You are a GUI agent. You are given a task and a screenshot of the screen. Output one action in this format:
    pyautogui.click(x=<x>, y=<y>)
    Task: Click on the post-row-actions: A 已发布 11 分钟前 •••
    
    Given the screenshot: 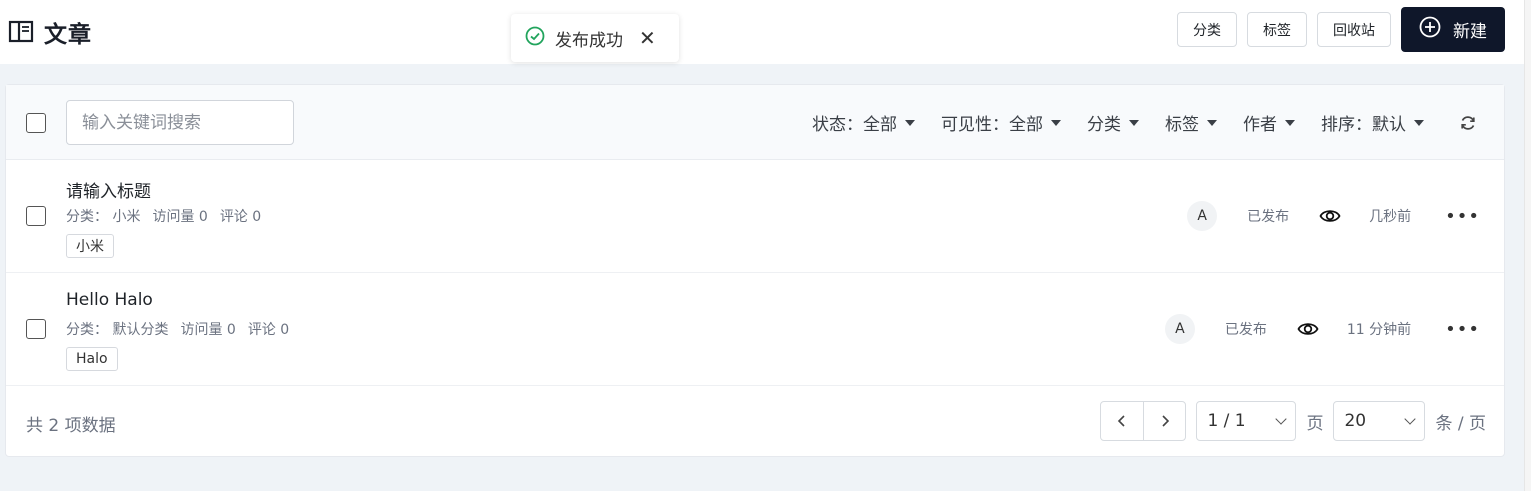 What is the action you would take?
    pyautogui.click(x=1322, y=329)
    